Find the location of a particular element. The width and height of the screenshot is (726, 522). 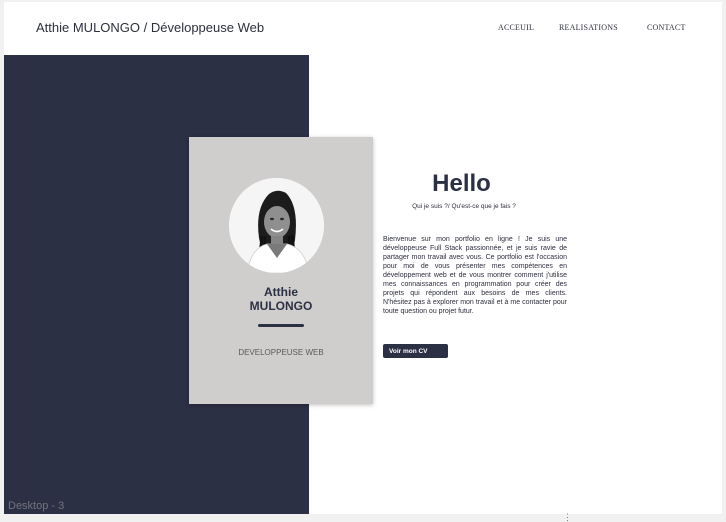

nav-link-realisations: REALISATIONS is located at coordinates (588, 27).